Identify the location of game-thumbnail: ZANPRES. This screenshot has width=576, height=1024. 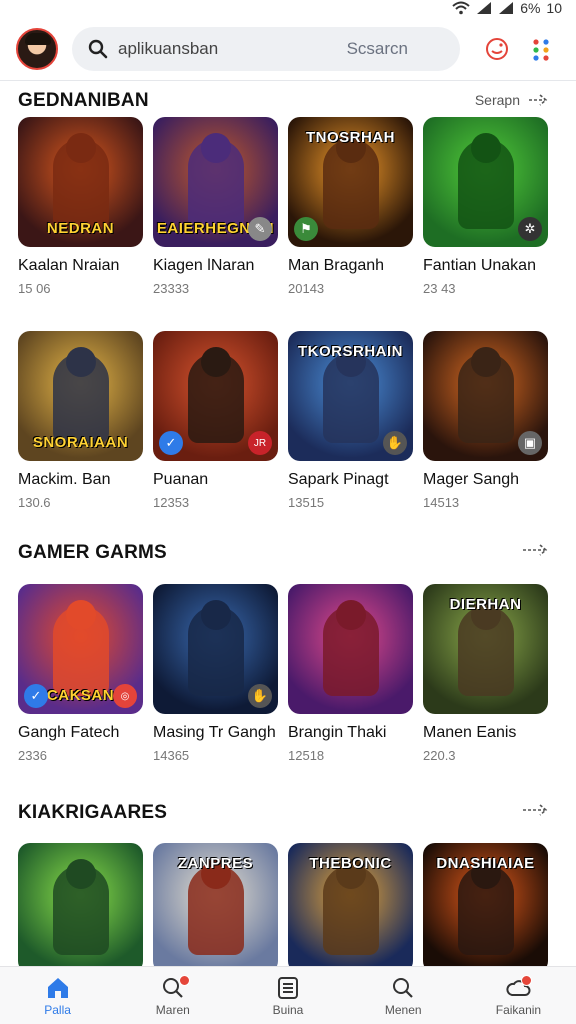
(215, 908).